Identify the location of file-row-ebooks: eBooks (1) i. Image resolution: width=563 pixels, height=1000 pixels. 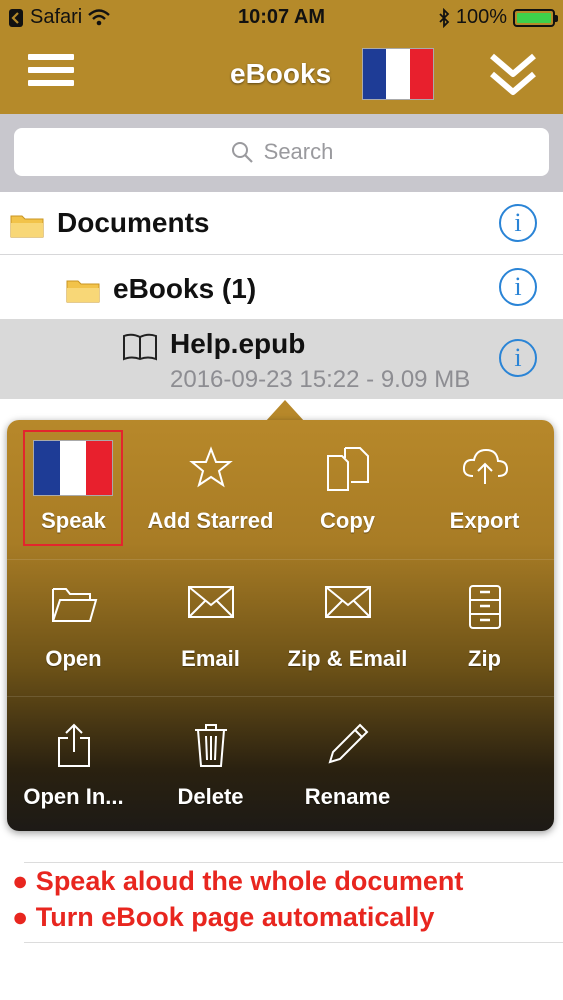
(281, 287).